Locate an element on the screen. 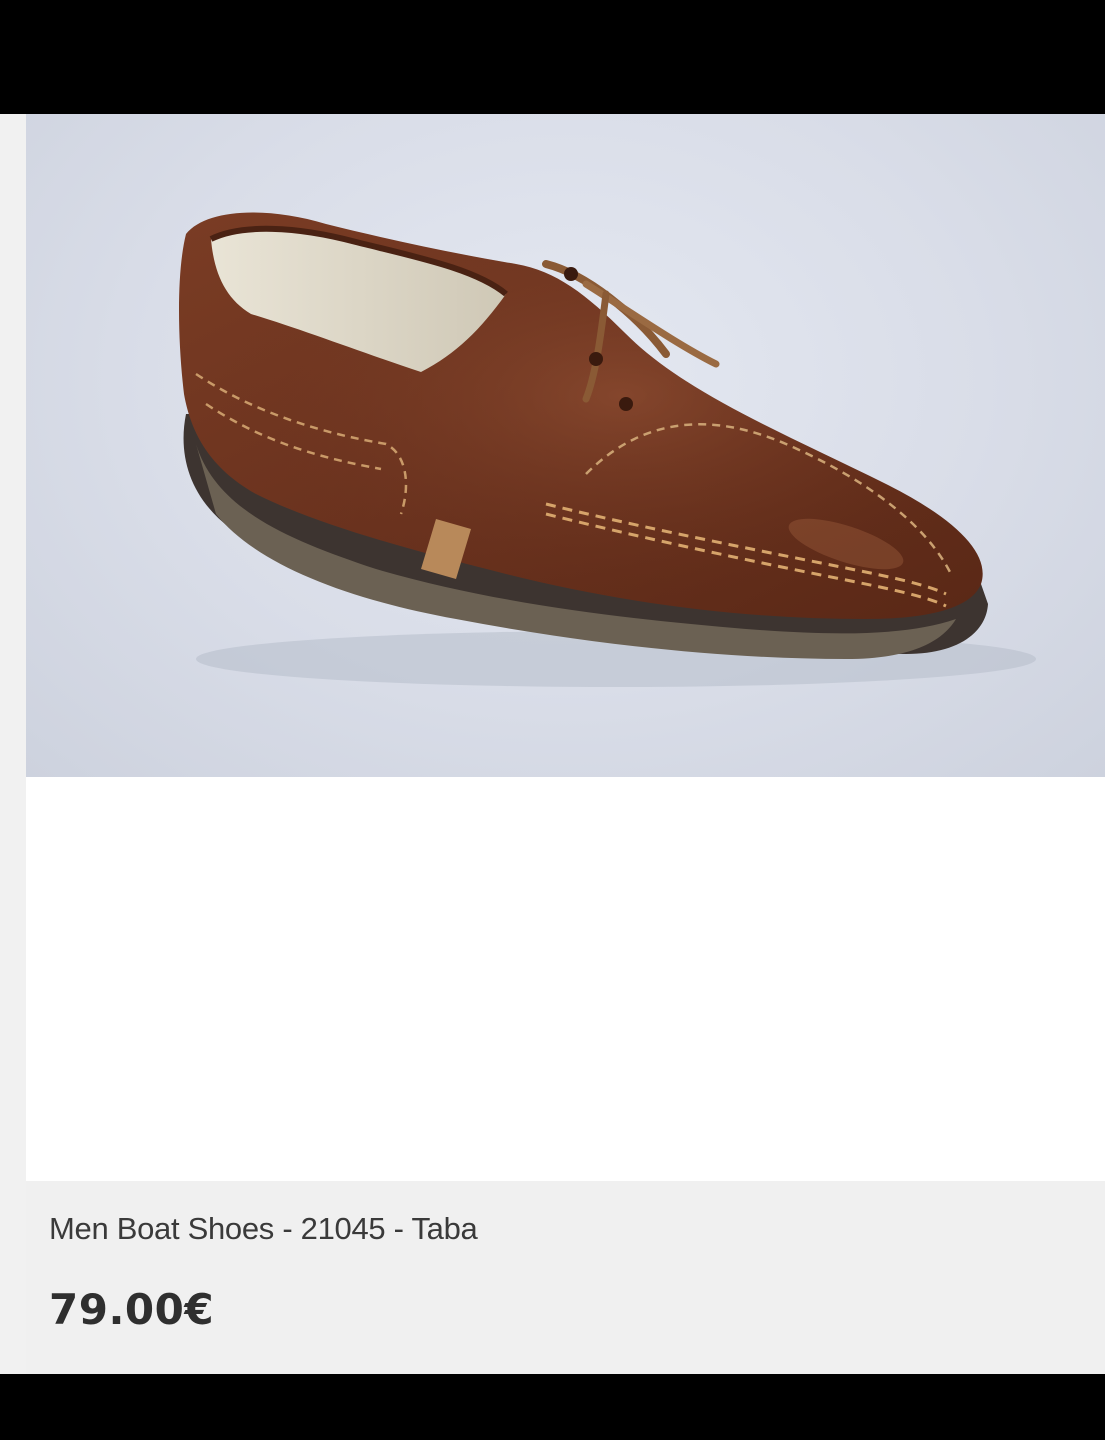  top-black-bar is located at coordinates (552, 57).